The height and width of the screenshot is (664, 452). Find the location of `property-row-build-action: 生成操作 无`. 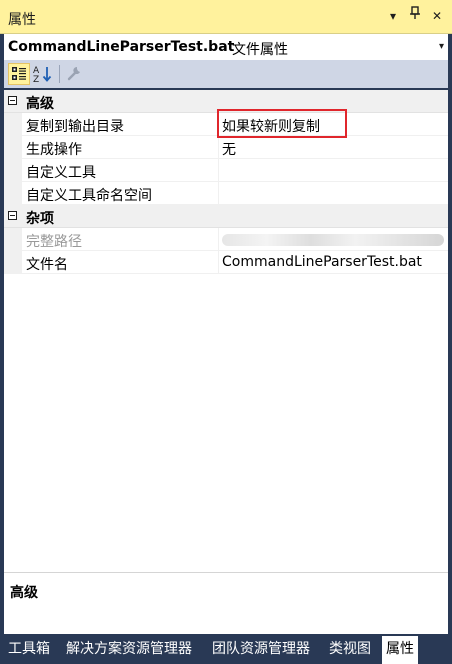

property-row-build-action: 生成操作 无 is located at coordinates (226, 147).